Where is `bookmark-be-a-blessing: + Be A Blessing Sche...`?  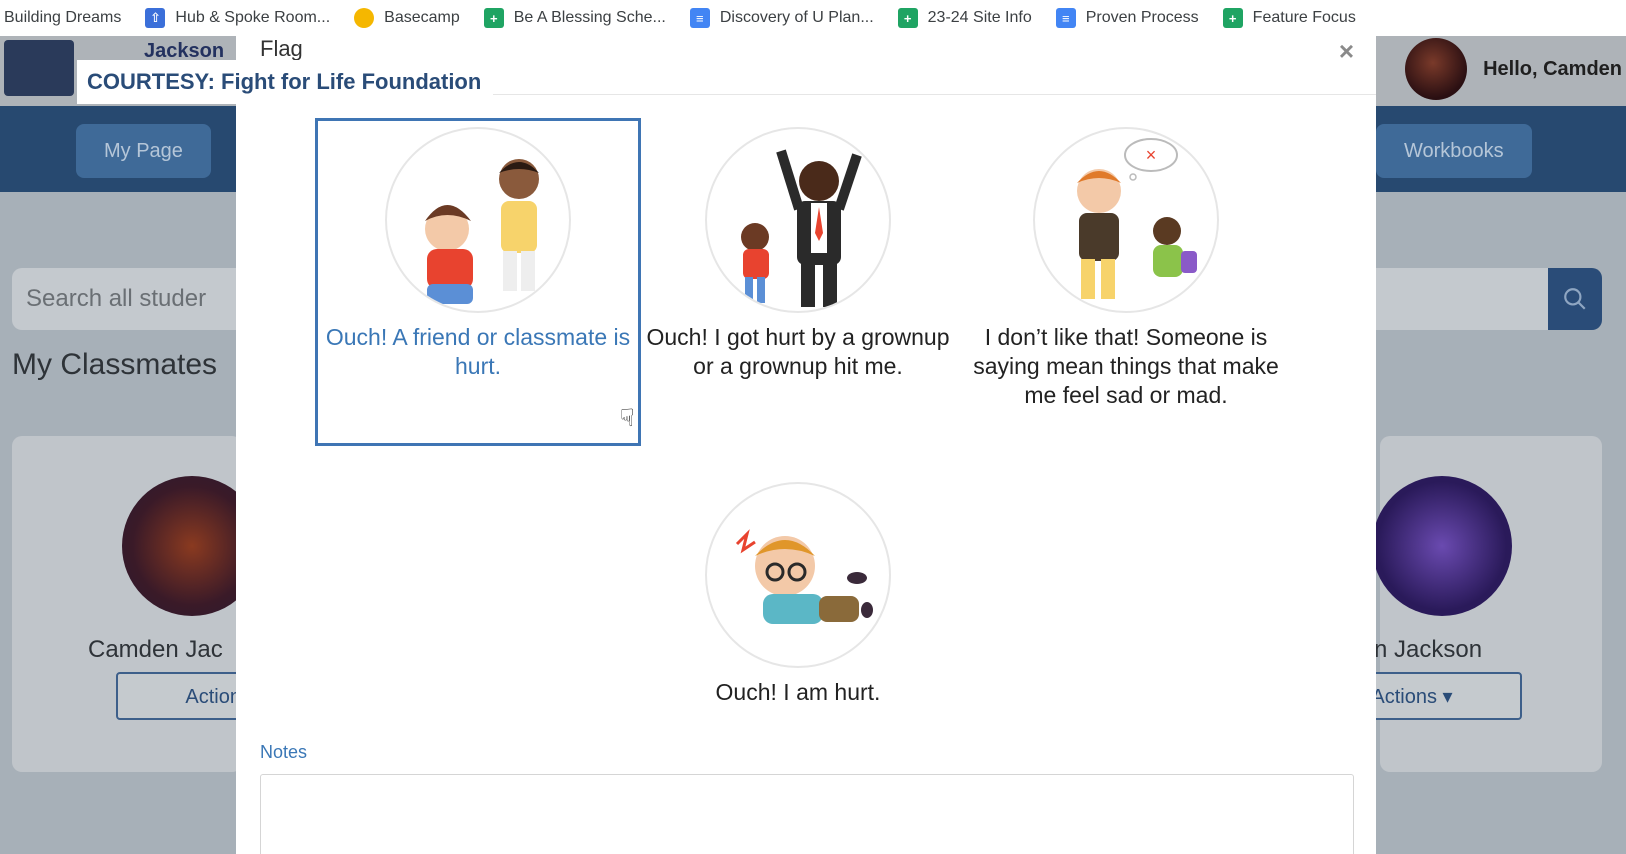
bookmark-be-a-blessing: + Be A Blessing Sche... is located at coordinates (574, 18).